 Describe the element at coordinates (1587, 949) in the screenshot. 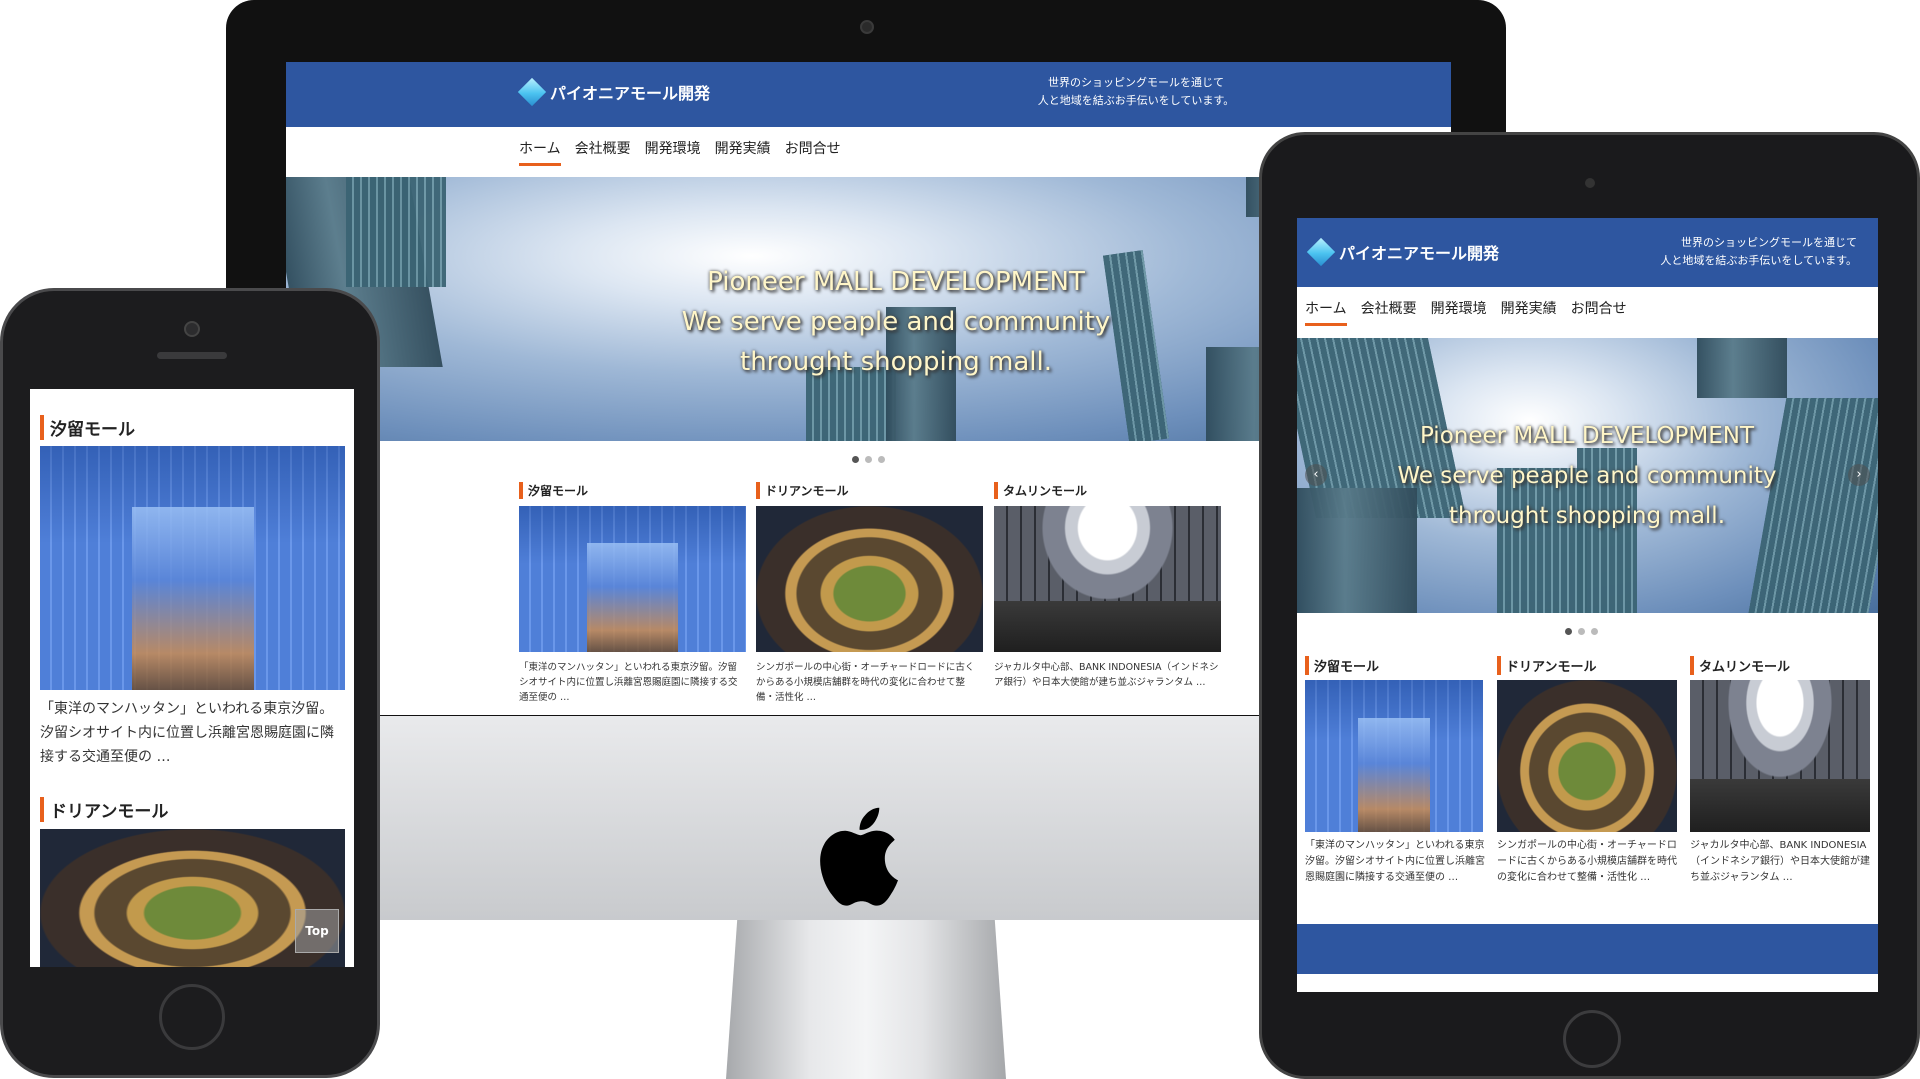

I see `site-footer` at that location.